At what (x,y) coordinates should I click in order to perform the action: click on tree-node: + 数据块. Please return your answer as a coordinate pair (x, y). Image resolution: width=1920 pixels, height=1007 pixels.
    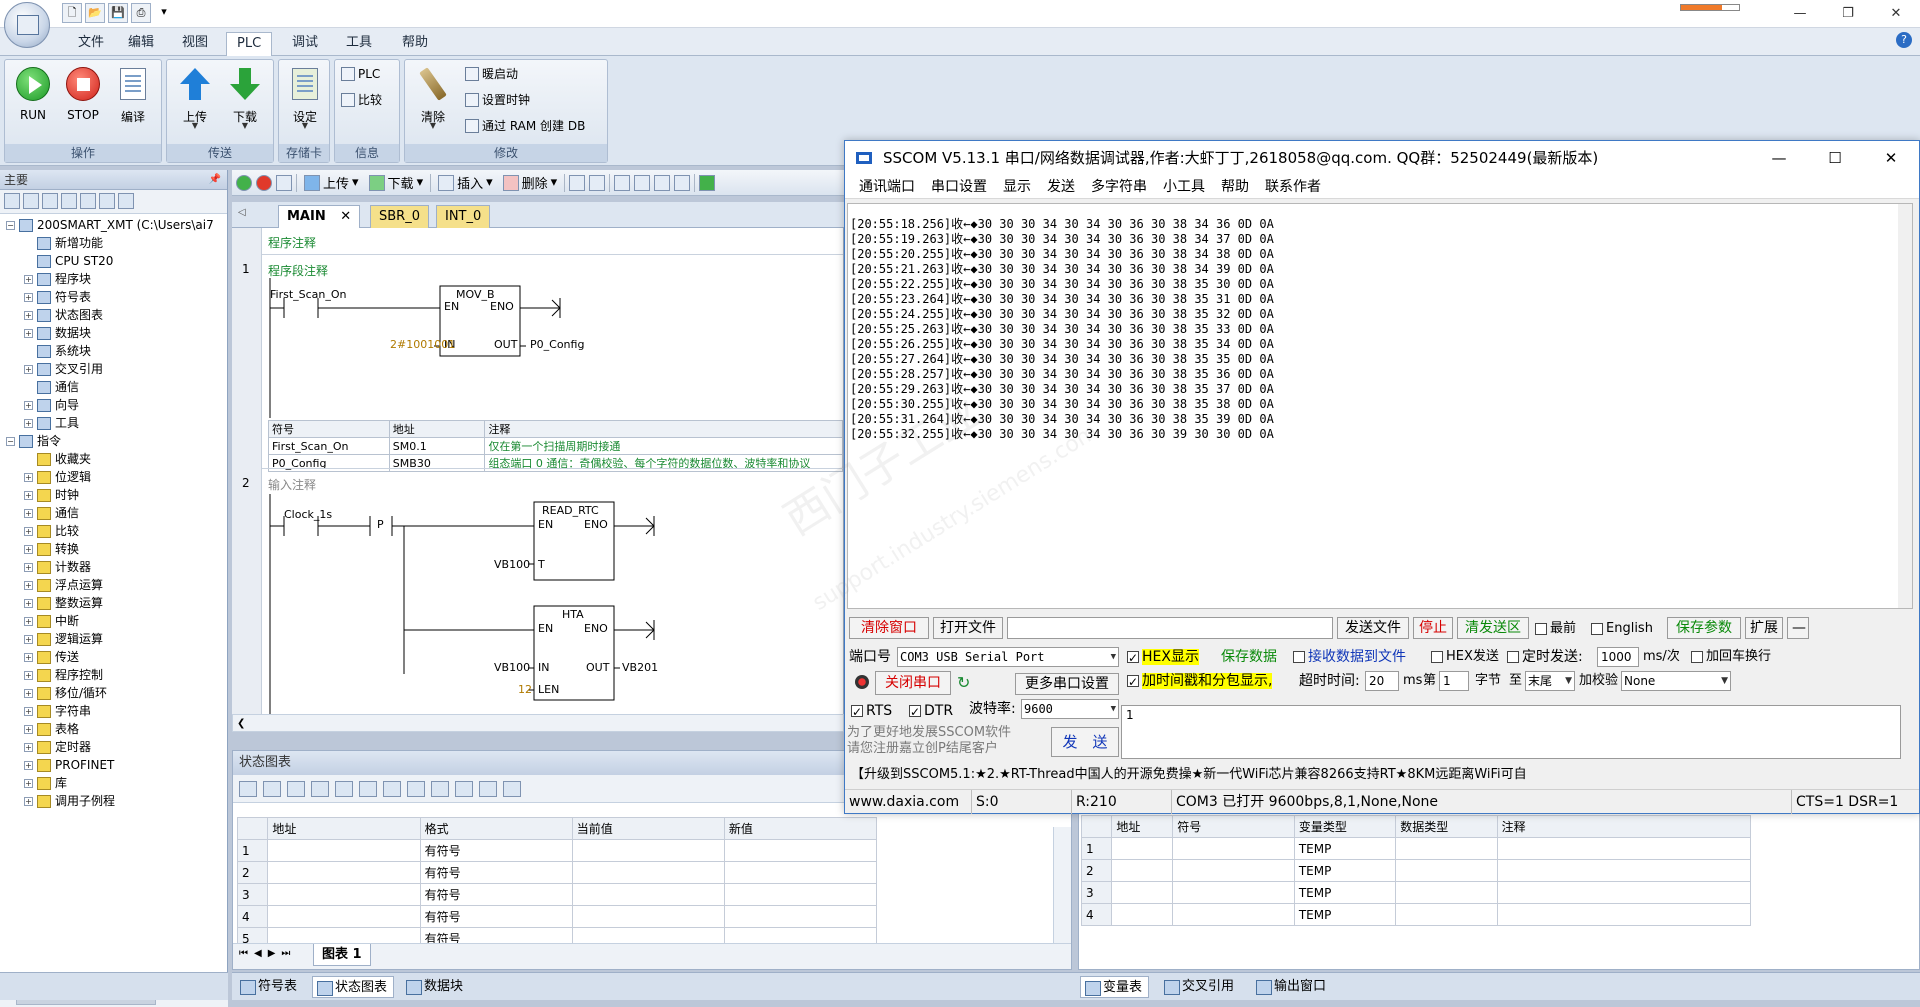
    Looking at the image, I should click on (113, 333).